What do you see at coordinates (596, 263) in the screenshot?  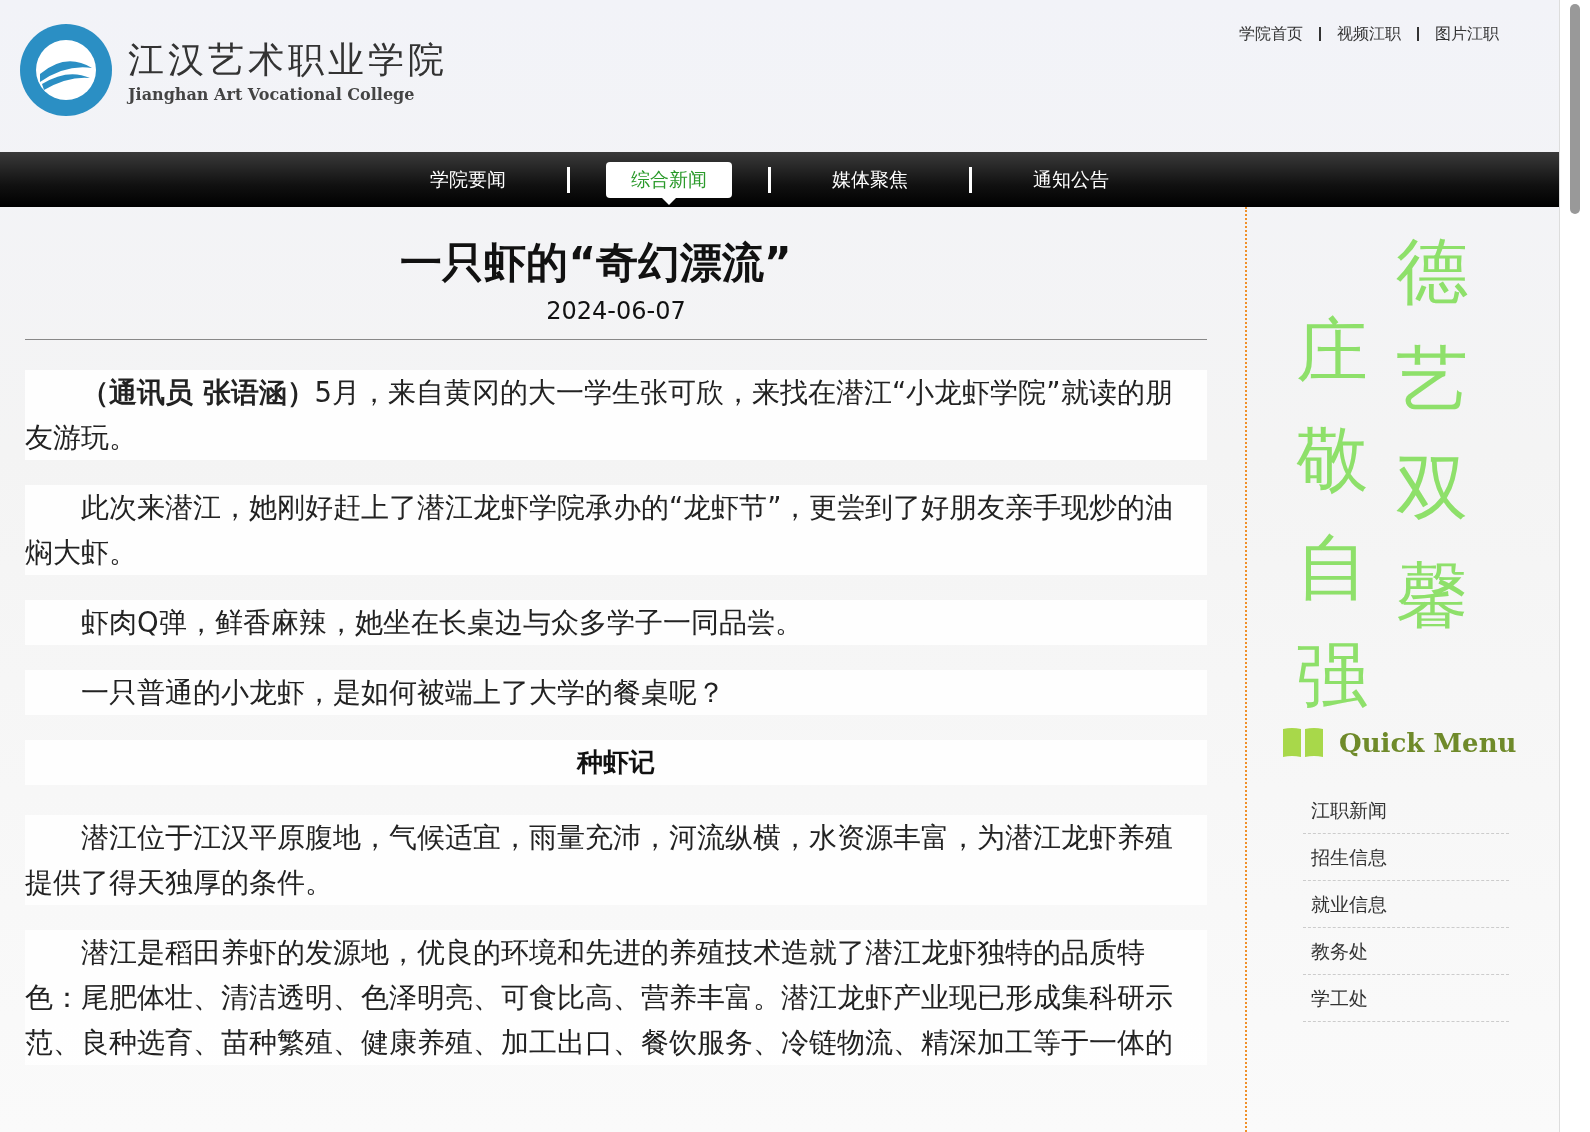 I see `article-title: 一只虾的“奇幻漂流”` at bounding box center [596, 263].